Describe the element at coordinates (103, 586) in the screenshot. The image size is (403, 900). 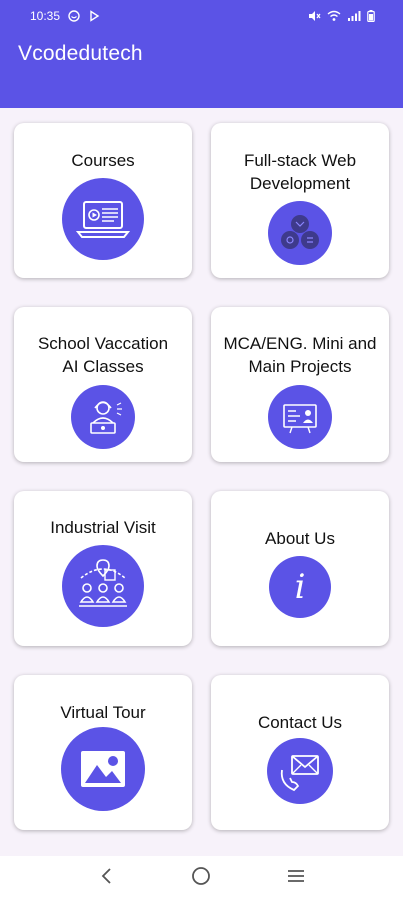
I see `industrial-visit-icon` at that location.